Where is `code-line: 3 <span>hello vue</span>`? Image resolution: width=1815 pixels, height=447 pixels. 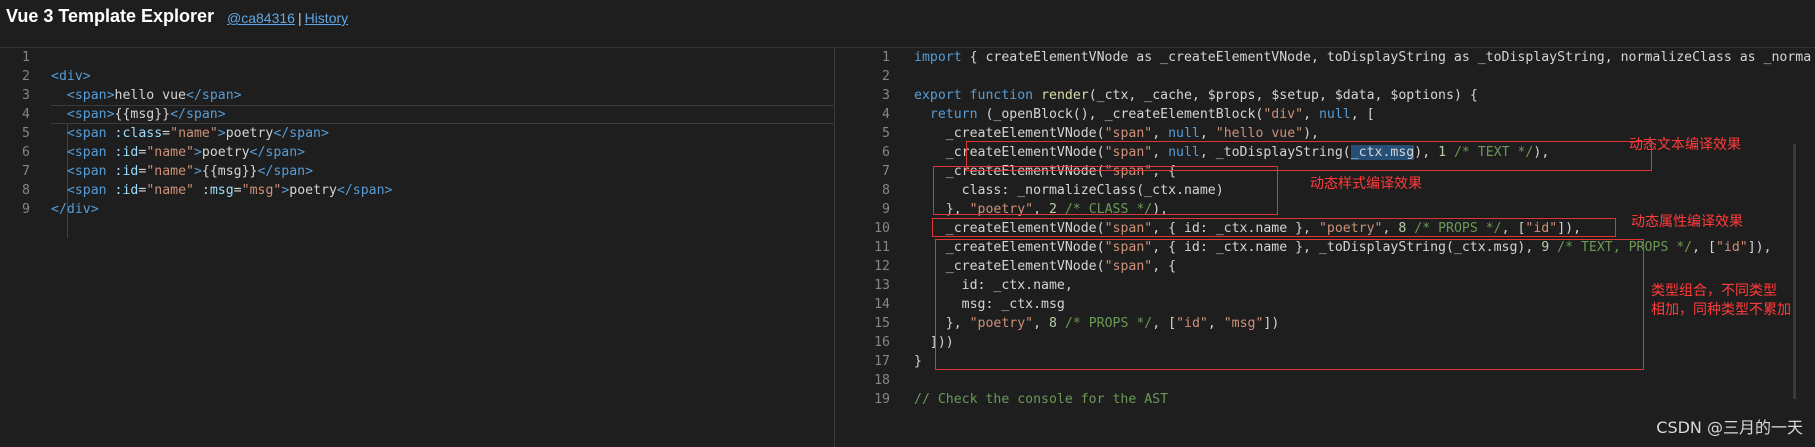 code-line: 3 <span>hello vue</span> is located at coordinates (417, 95).